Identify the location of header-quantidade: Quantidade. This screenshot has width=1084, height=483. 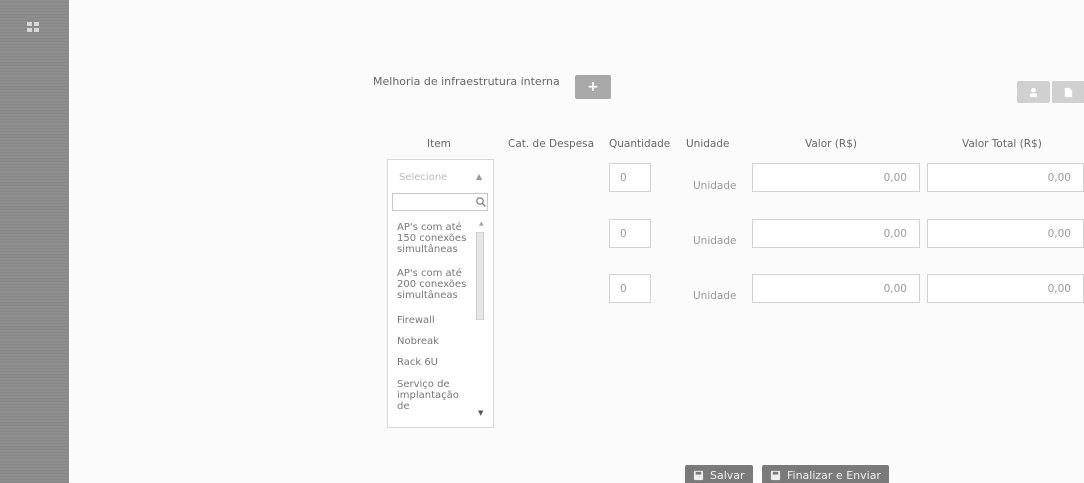
(640, 144).